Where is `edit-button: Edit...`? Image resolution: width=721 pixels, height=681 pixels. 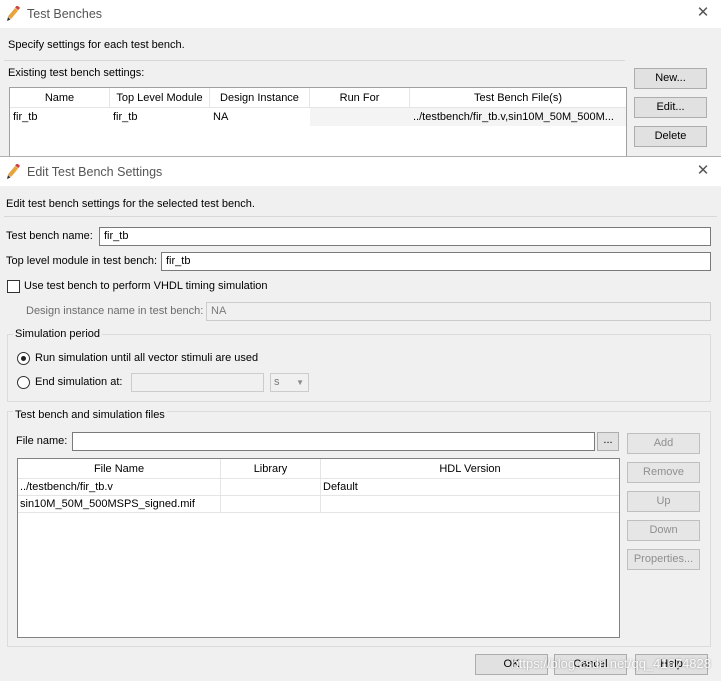
edit-button: Edit... is located at coordinates (670, 107).